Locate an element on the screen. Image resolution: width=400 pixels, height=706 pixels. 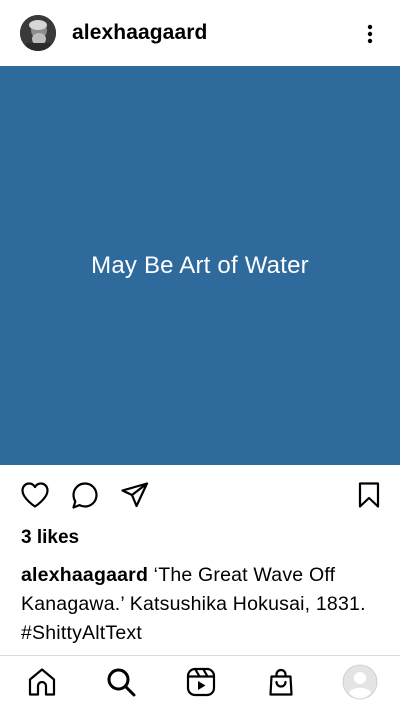
shop-icon is located at coordinates (281, 682).